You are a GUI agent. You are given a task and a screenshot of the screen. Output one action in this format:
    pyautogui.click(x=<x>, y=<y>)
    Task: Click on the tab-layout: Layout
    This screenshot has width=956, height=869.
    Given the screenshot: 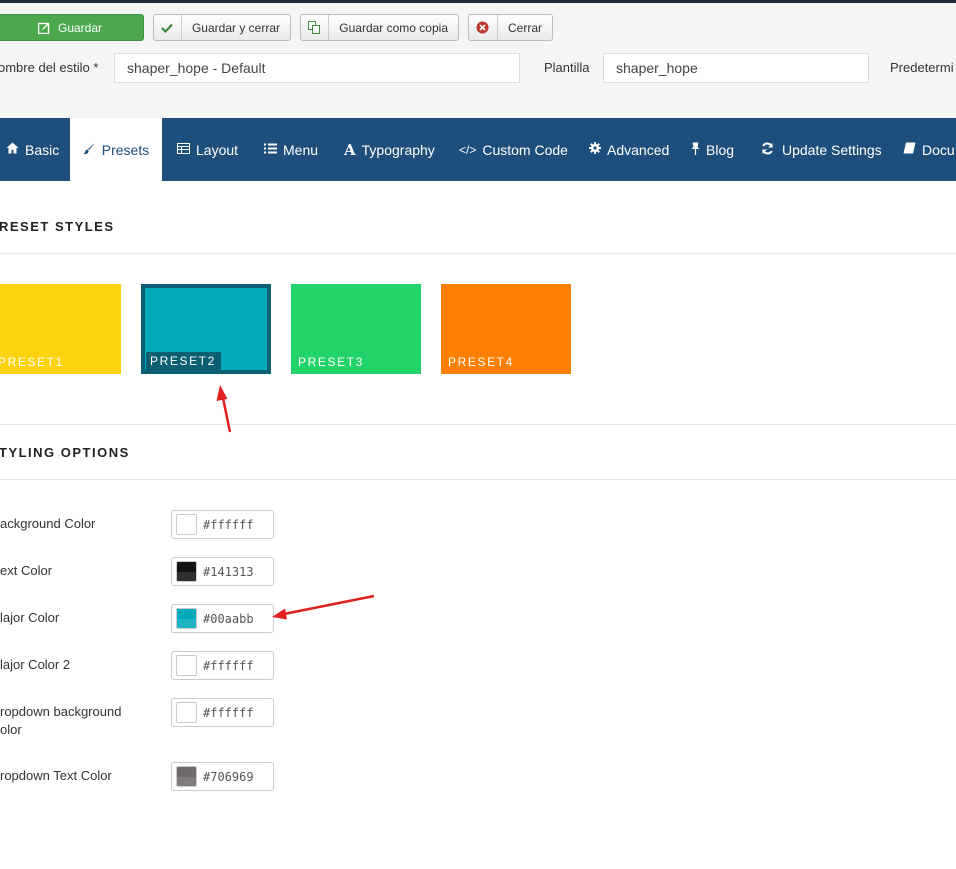 What is the action you would take?
    pyautogui.click(x=207, y=149)
    